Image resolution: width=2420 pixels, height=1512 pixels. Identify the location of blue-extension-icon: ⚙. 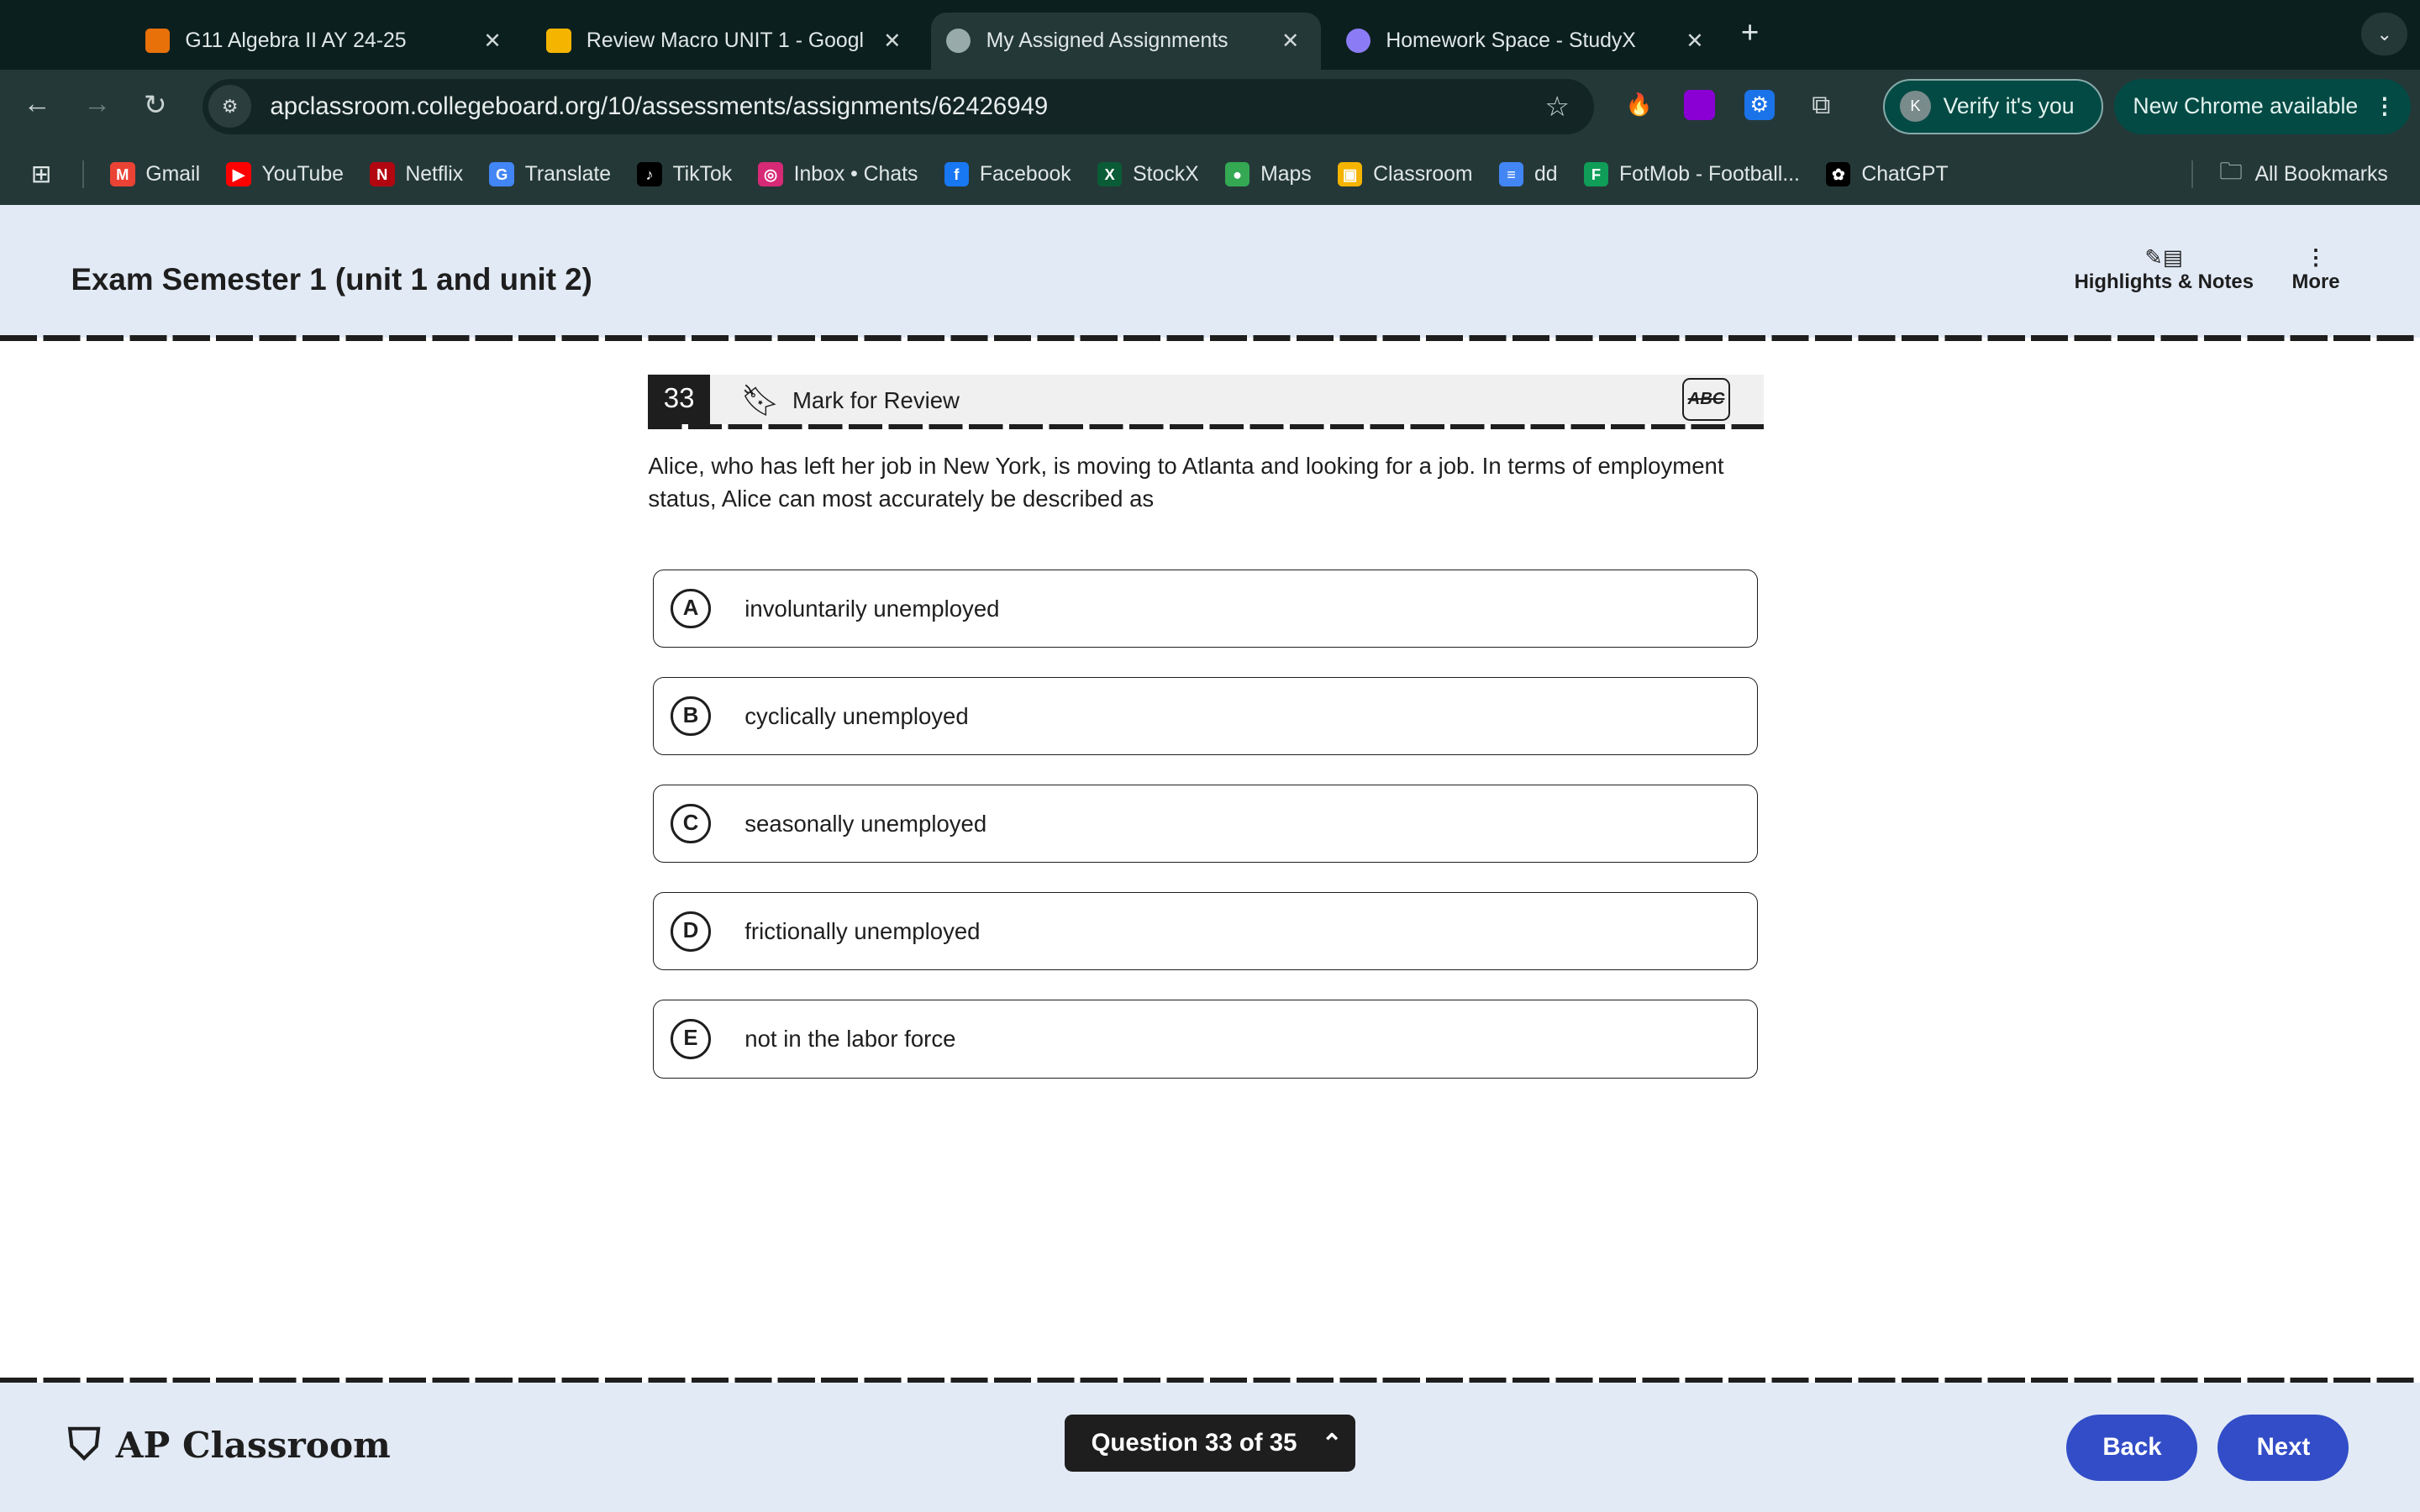
(1760, 105).